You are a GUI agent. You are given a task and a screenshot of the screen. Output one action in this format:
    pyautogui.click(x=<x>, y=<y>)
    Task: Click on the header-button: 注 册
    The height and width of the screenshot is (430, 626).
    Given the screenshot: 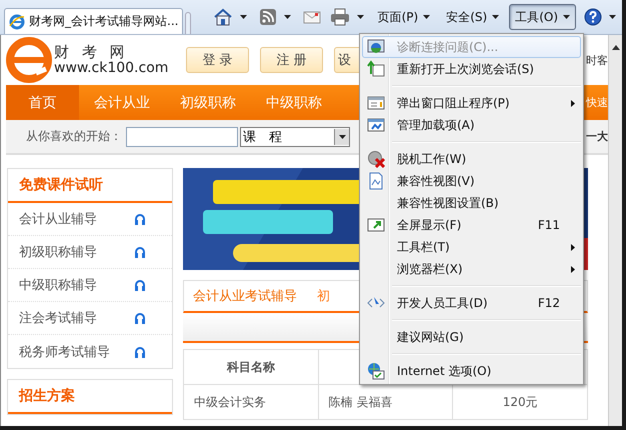 What is the action you would take?
    pyautogui.click(x=291, y=60)
    